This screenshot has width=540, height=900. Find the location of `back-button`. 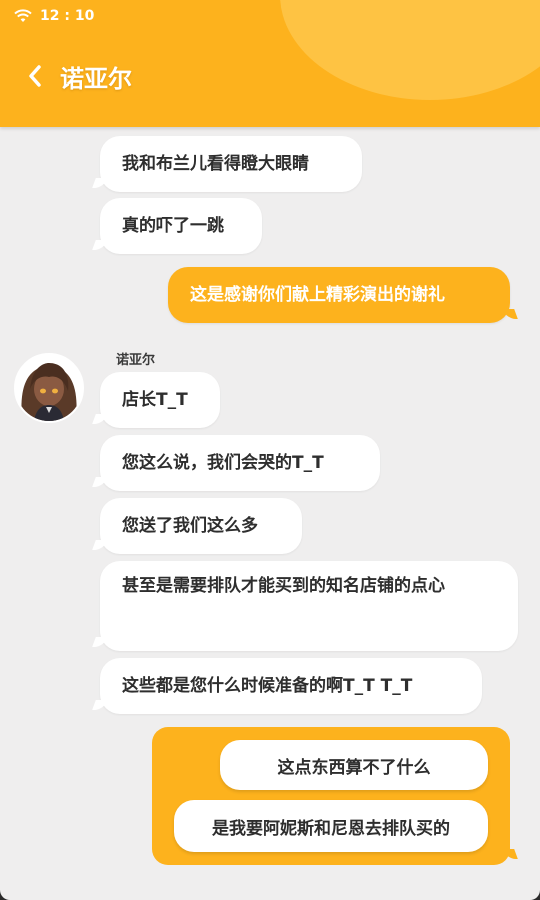

back-button is located at coordinates (35, 78).